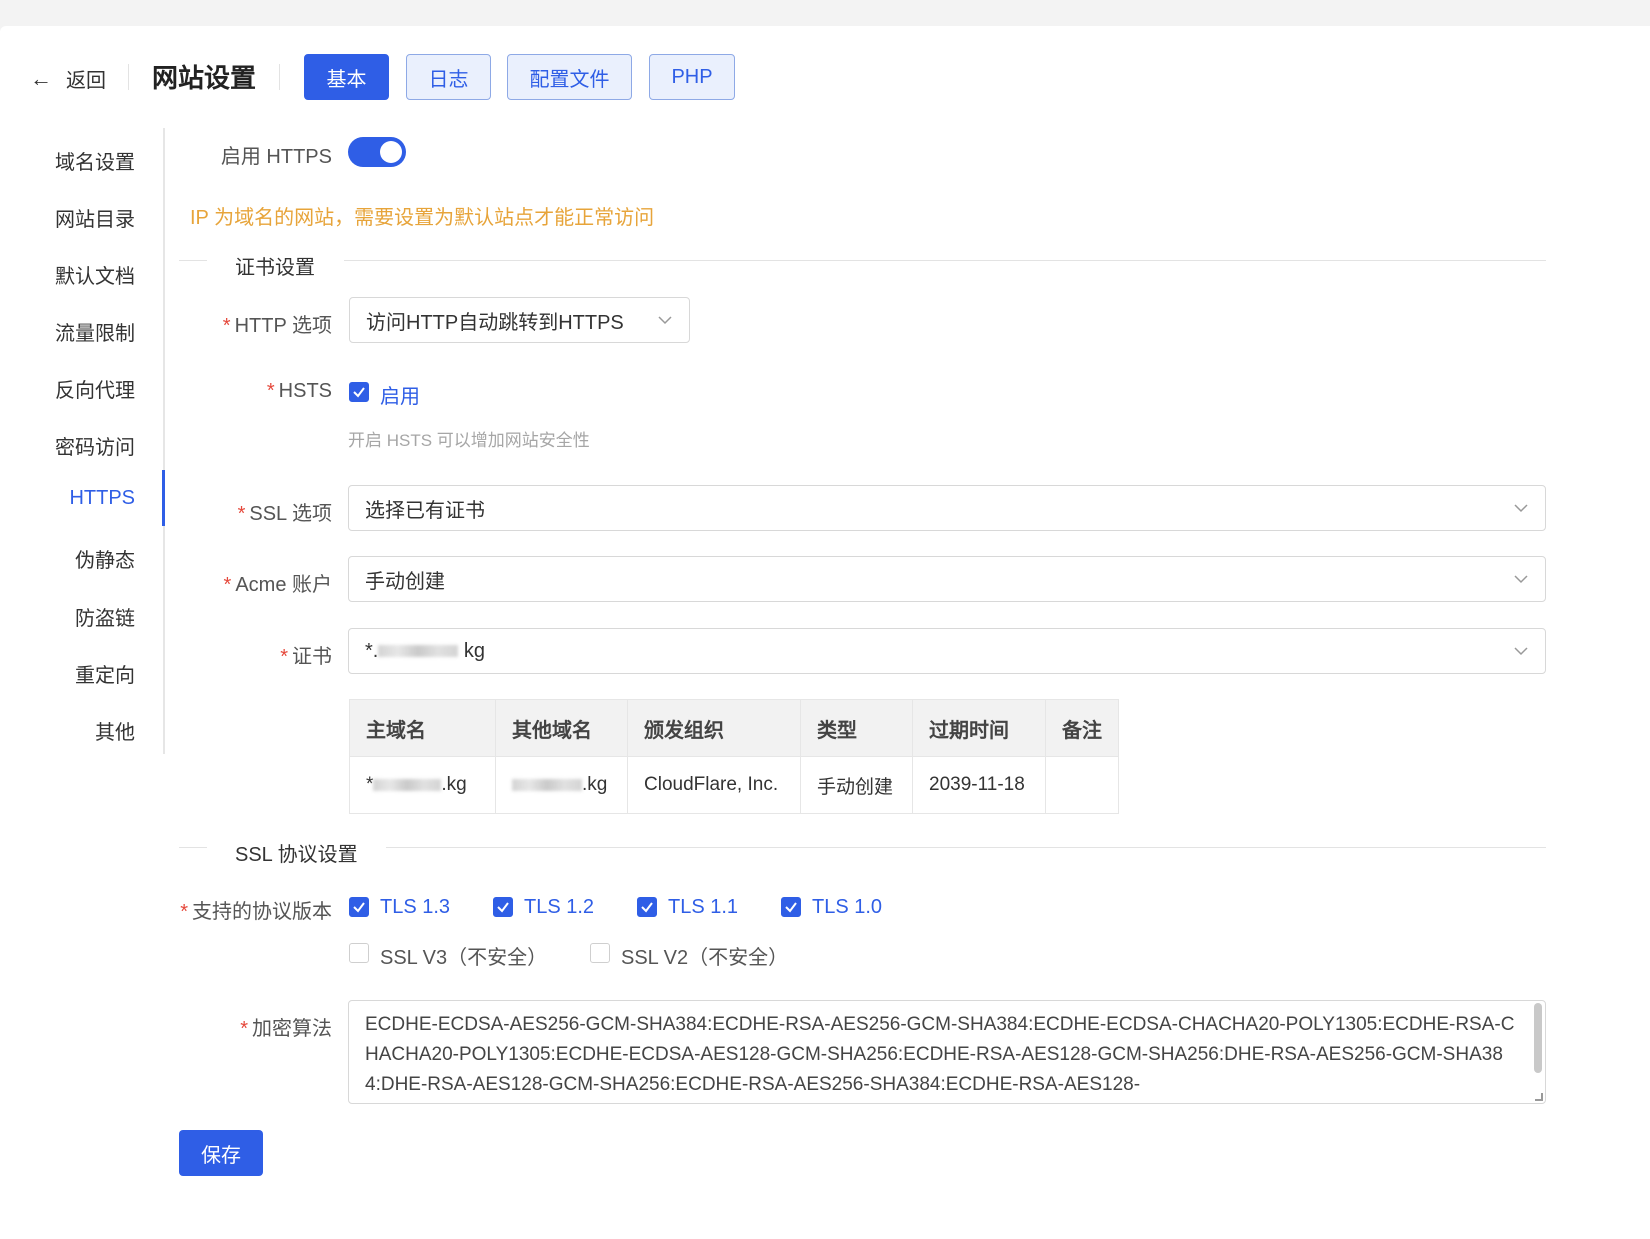 This screenshot has width=1650, height=1239. What do you see at coordinates (947, 579) in the screenshot?
I see `acme-account-select: 手动创建` at bounding box center [947, 579].